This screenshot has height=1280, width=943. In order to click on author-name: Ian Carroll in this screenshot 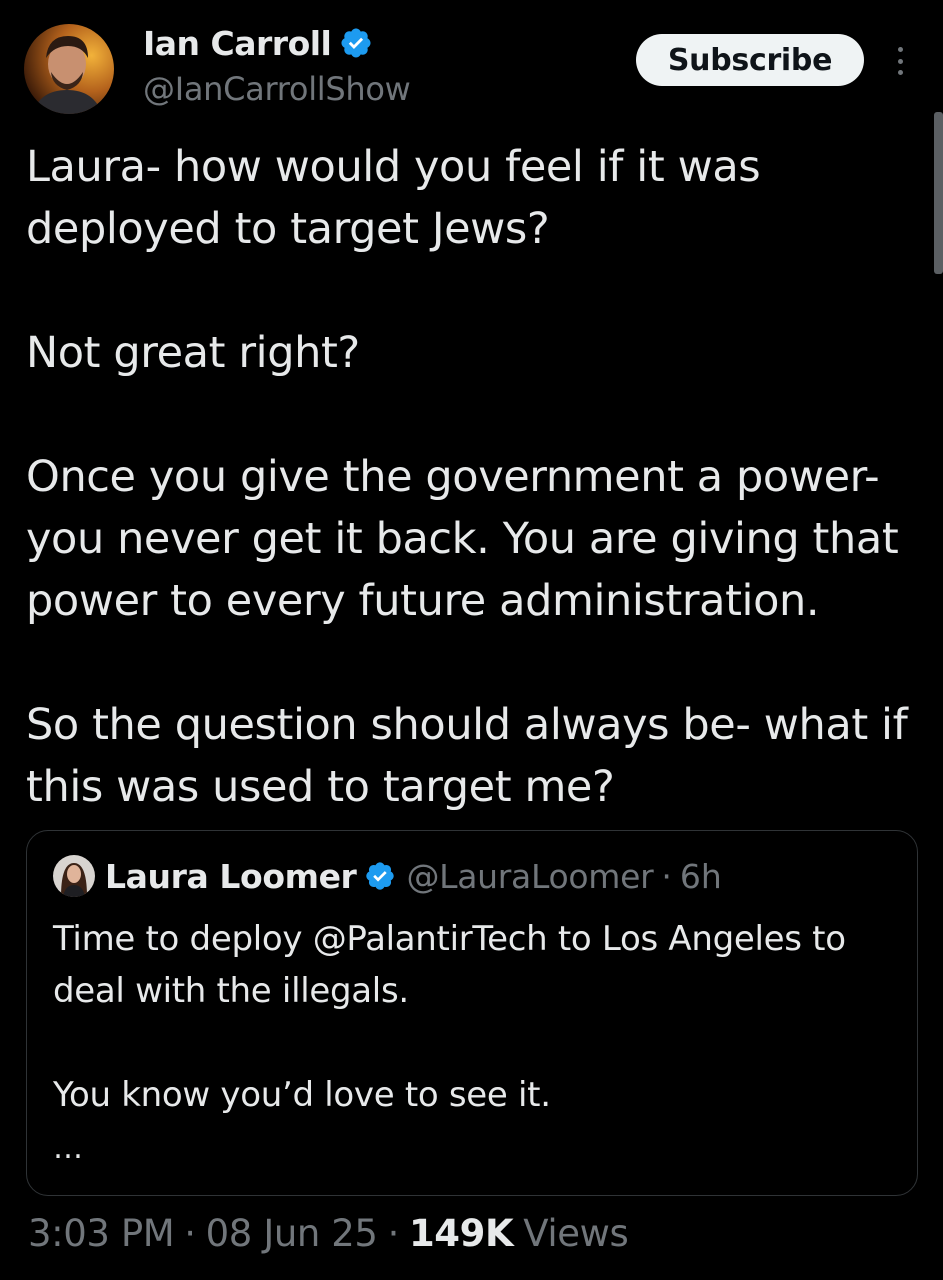, I will do `click(237, 43)`.